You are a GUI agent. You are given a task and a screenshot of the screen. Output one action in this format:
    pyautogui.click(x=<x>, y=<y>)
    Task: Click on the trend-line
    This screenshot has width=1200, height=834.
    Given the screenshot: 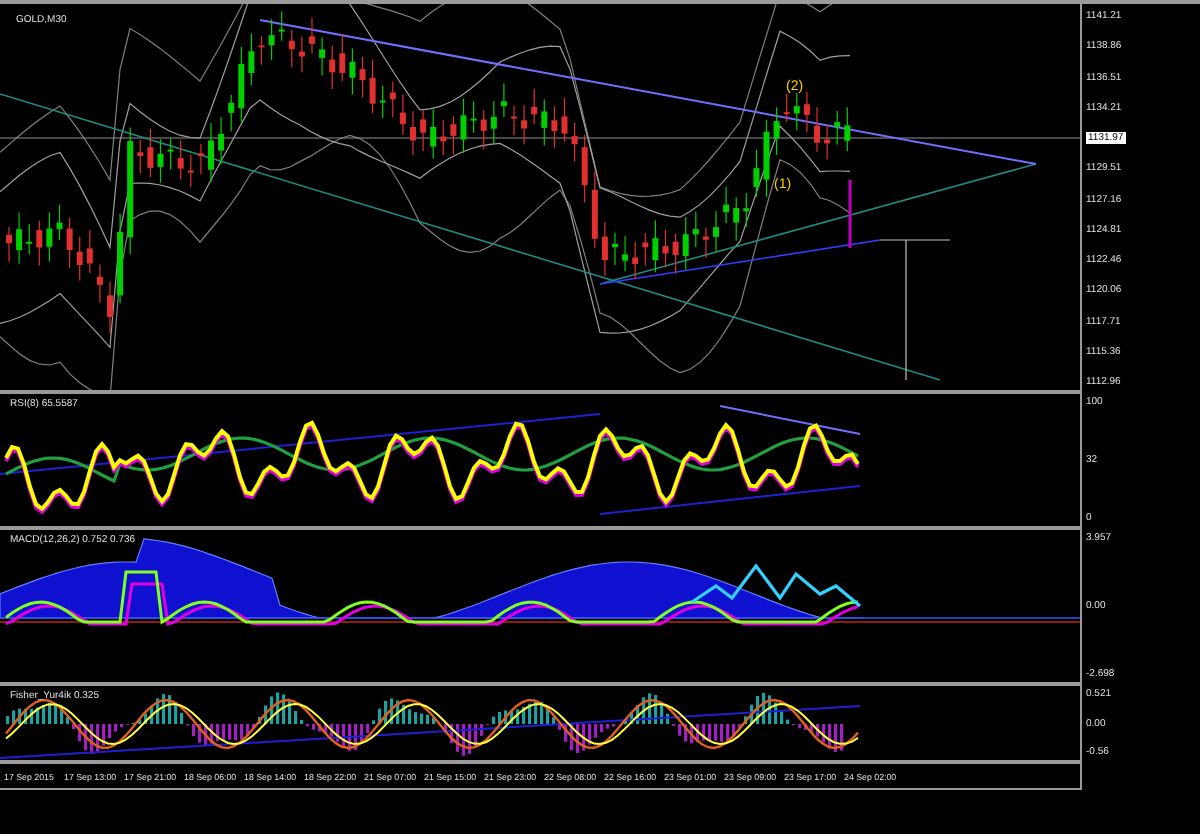 What is the action you would take?
    pyautogui.click(x=790, y=420)
    